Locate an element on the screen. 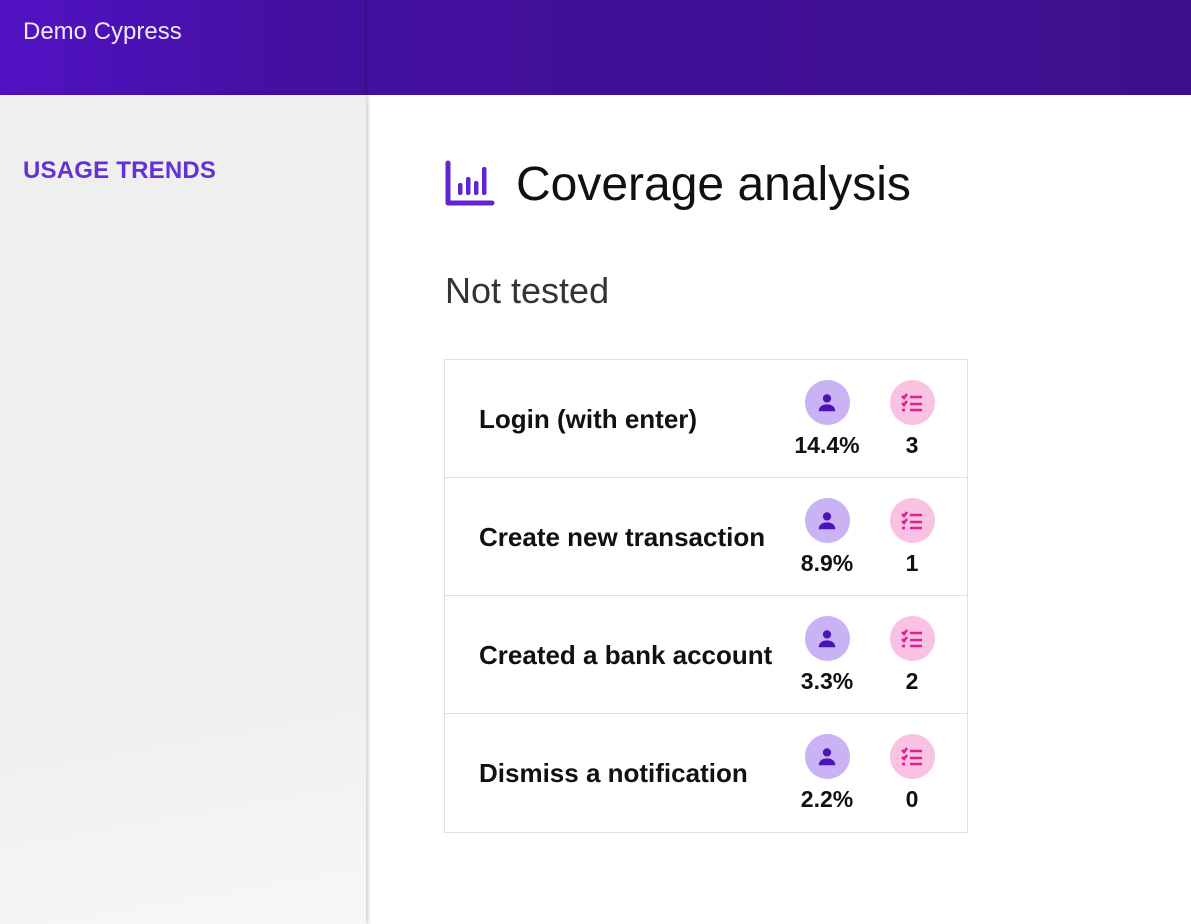 Image resolution: width=1191 pixels, height=924 pixels. page-title: Coverage analysis is located at coordinates (677, 184).